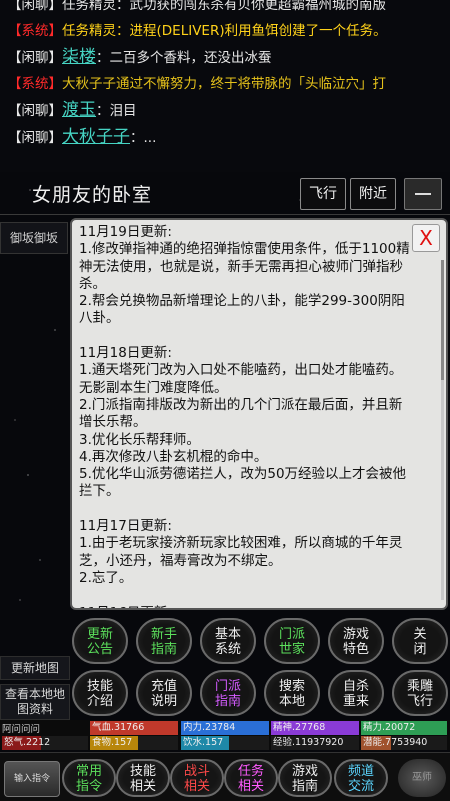 The image size is (450, 801). What do you see at coordinates (92, 283) in the screenshot?
I see `update-note-line: 杀。` at bounding box center [92, 283].